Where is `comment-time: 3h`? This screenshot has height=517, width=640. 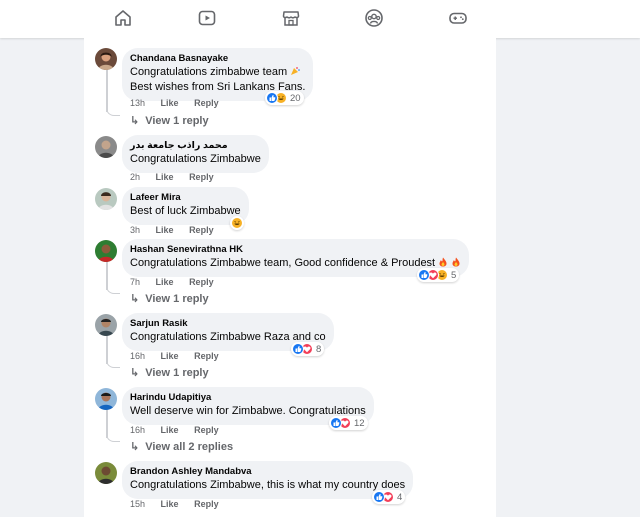 comment-time: 3h is located at coordinates (135, 230).